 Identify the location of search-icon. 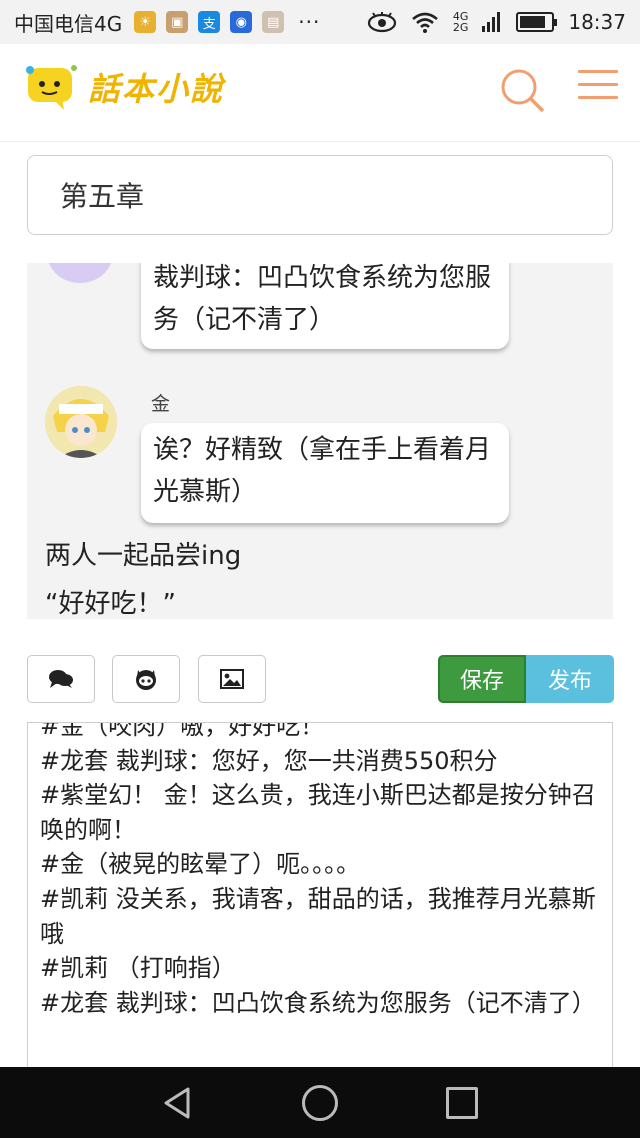
(523, 91).